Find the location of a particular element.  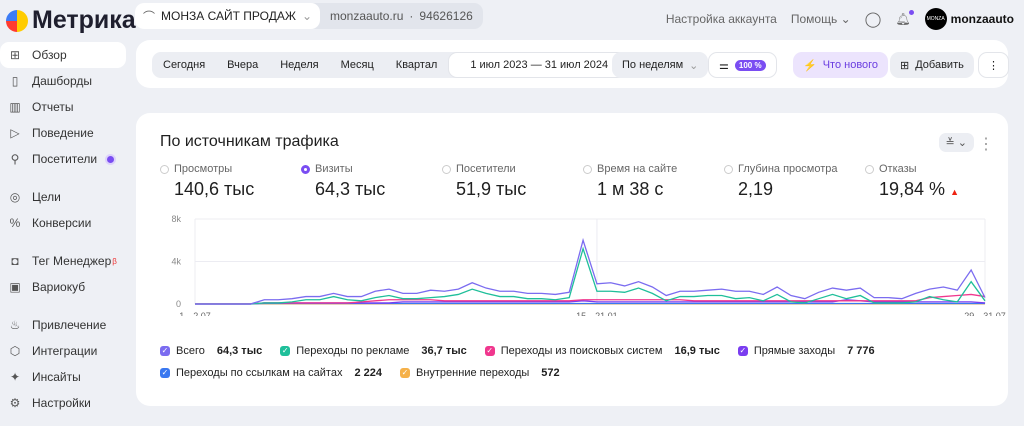

sidebar-item-label: Цели is located at coordinates (46, 197).